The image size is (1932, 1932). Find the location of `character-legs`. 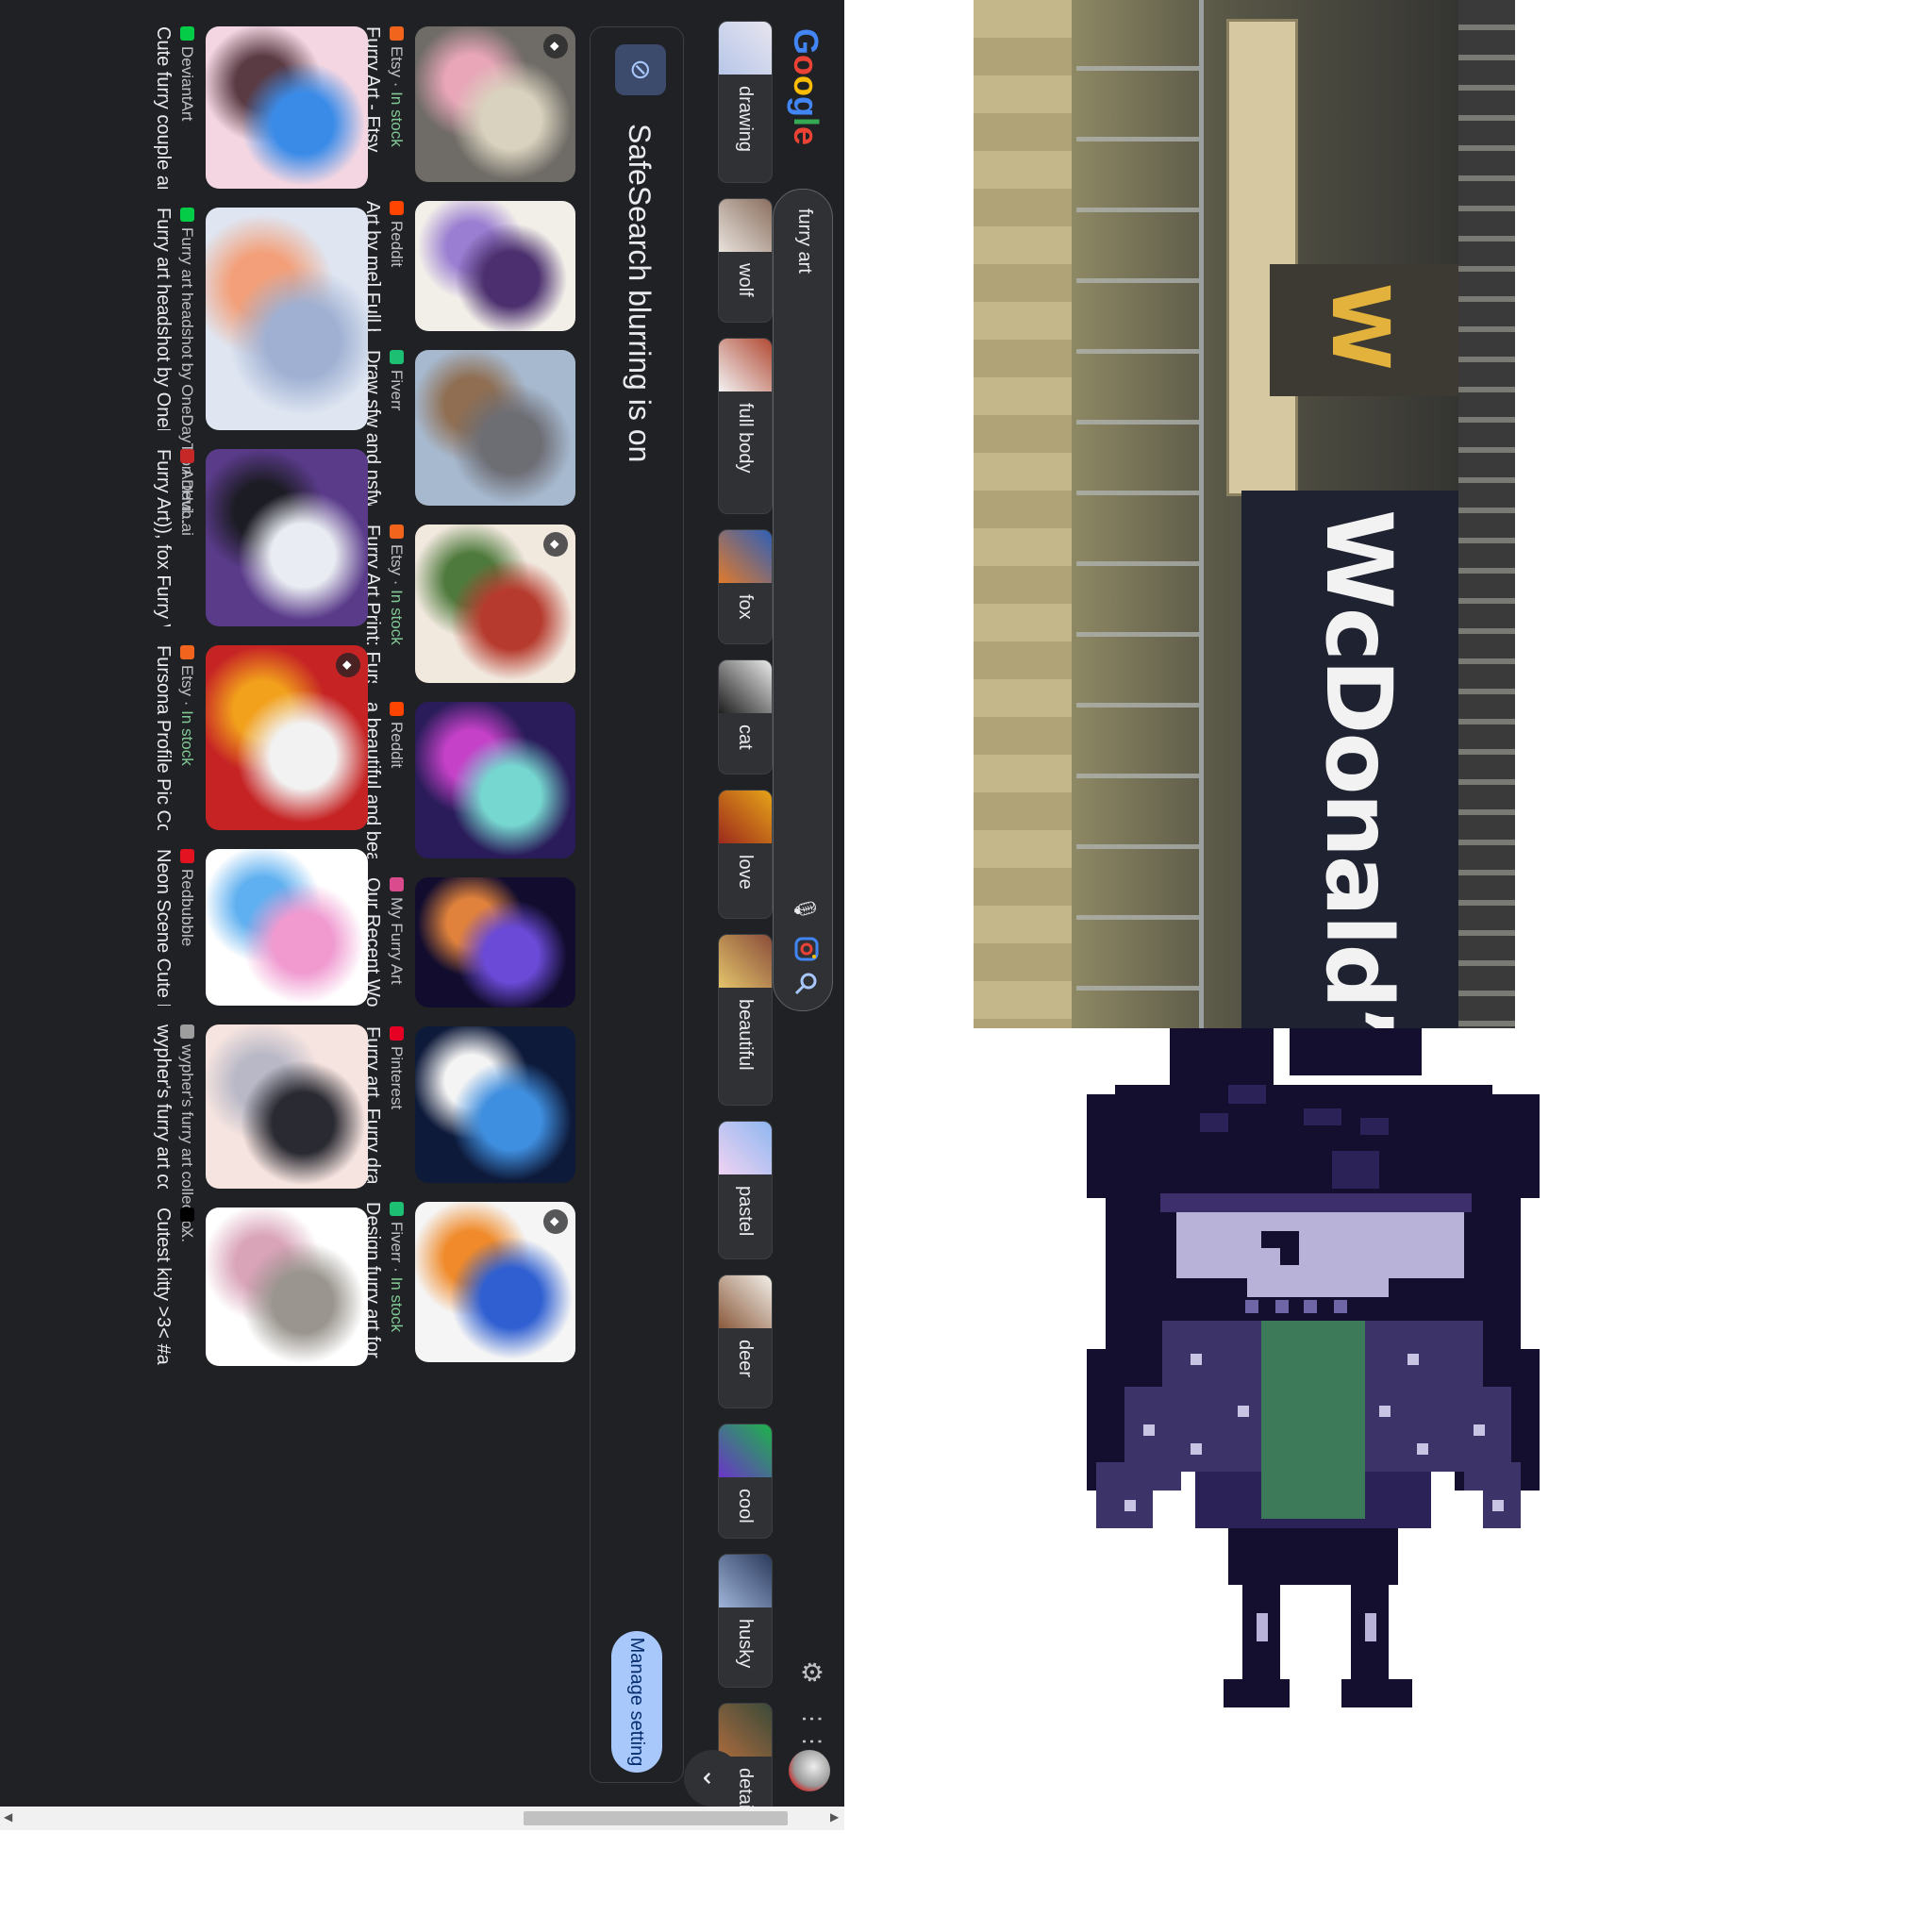

character-legs is located at coordinates (1318, 1618).